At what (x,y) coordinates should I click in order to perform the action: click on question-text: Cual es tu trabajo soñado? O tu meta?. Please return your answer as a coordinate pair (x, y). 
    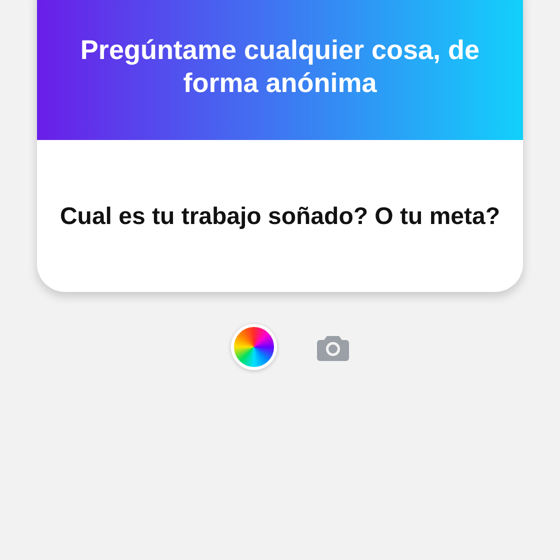
    Looking at the image, I should click on (280, 217).